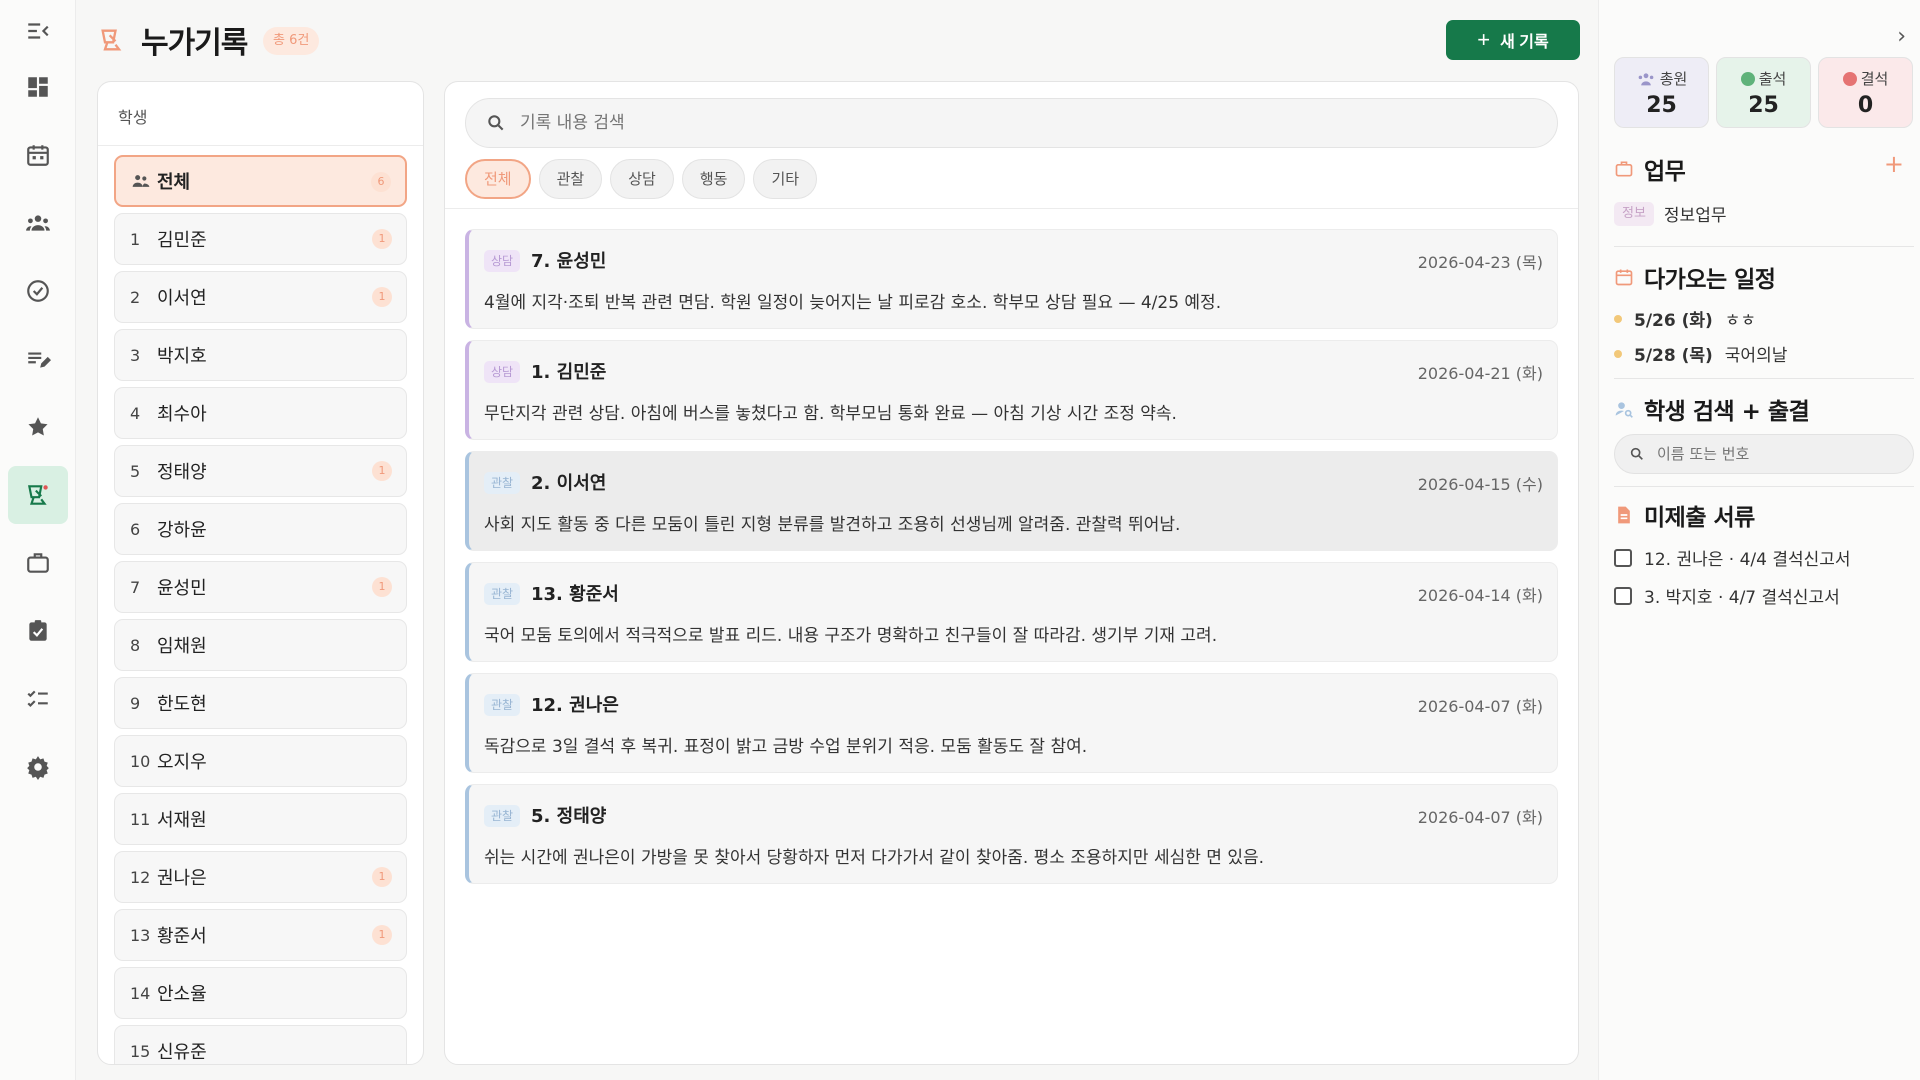 The image size is (1920, 1080). What do you see at coordinates (260, 297) in the screenshot?
I see `student-item: 2 이서연 1` at bounding box center [260, 297].